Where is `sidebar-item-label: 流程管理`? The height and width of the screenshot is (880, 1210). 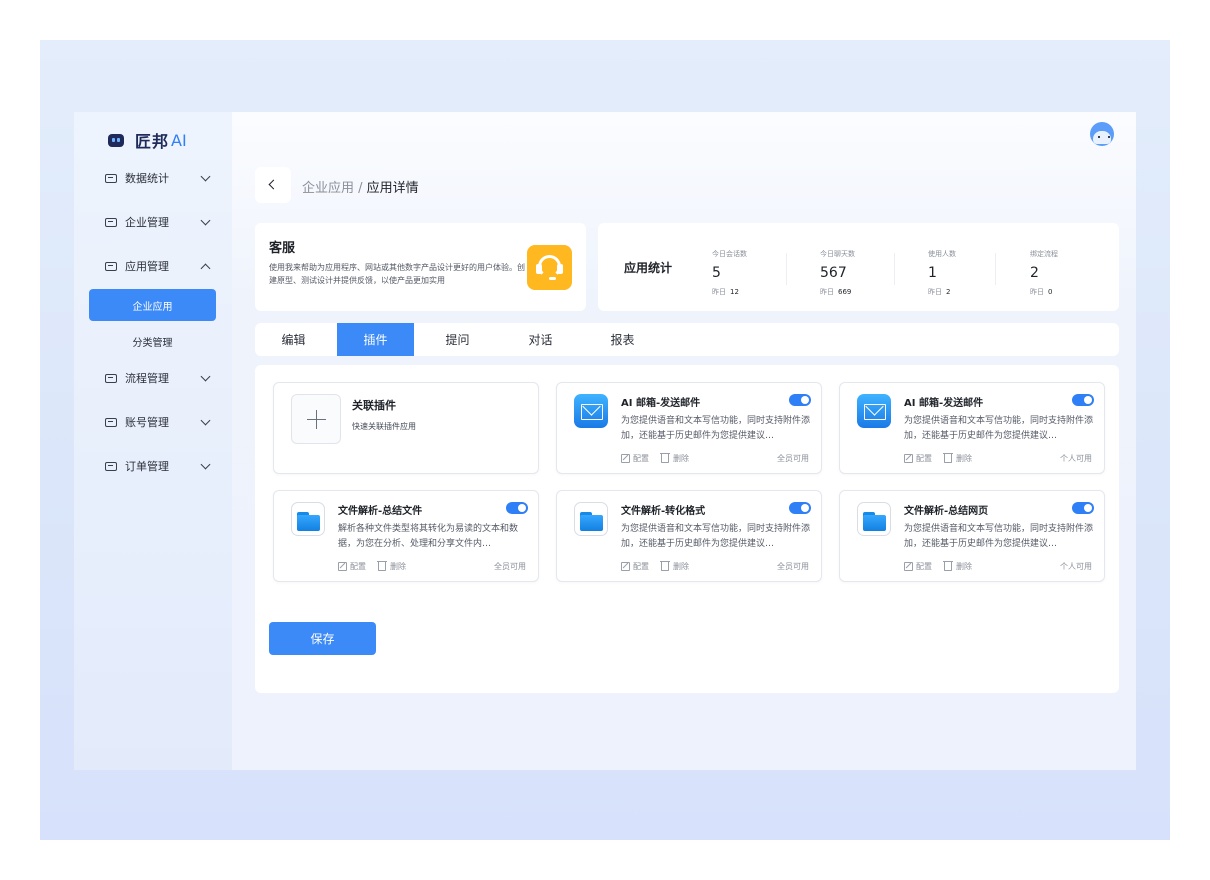 sidebar-item-label: 流程管理 is located at coordinates (147, 378).